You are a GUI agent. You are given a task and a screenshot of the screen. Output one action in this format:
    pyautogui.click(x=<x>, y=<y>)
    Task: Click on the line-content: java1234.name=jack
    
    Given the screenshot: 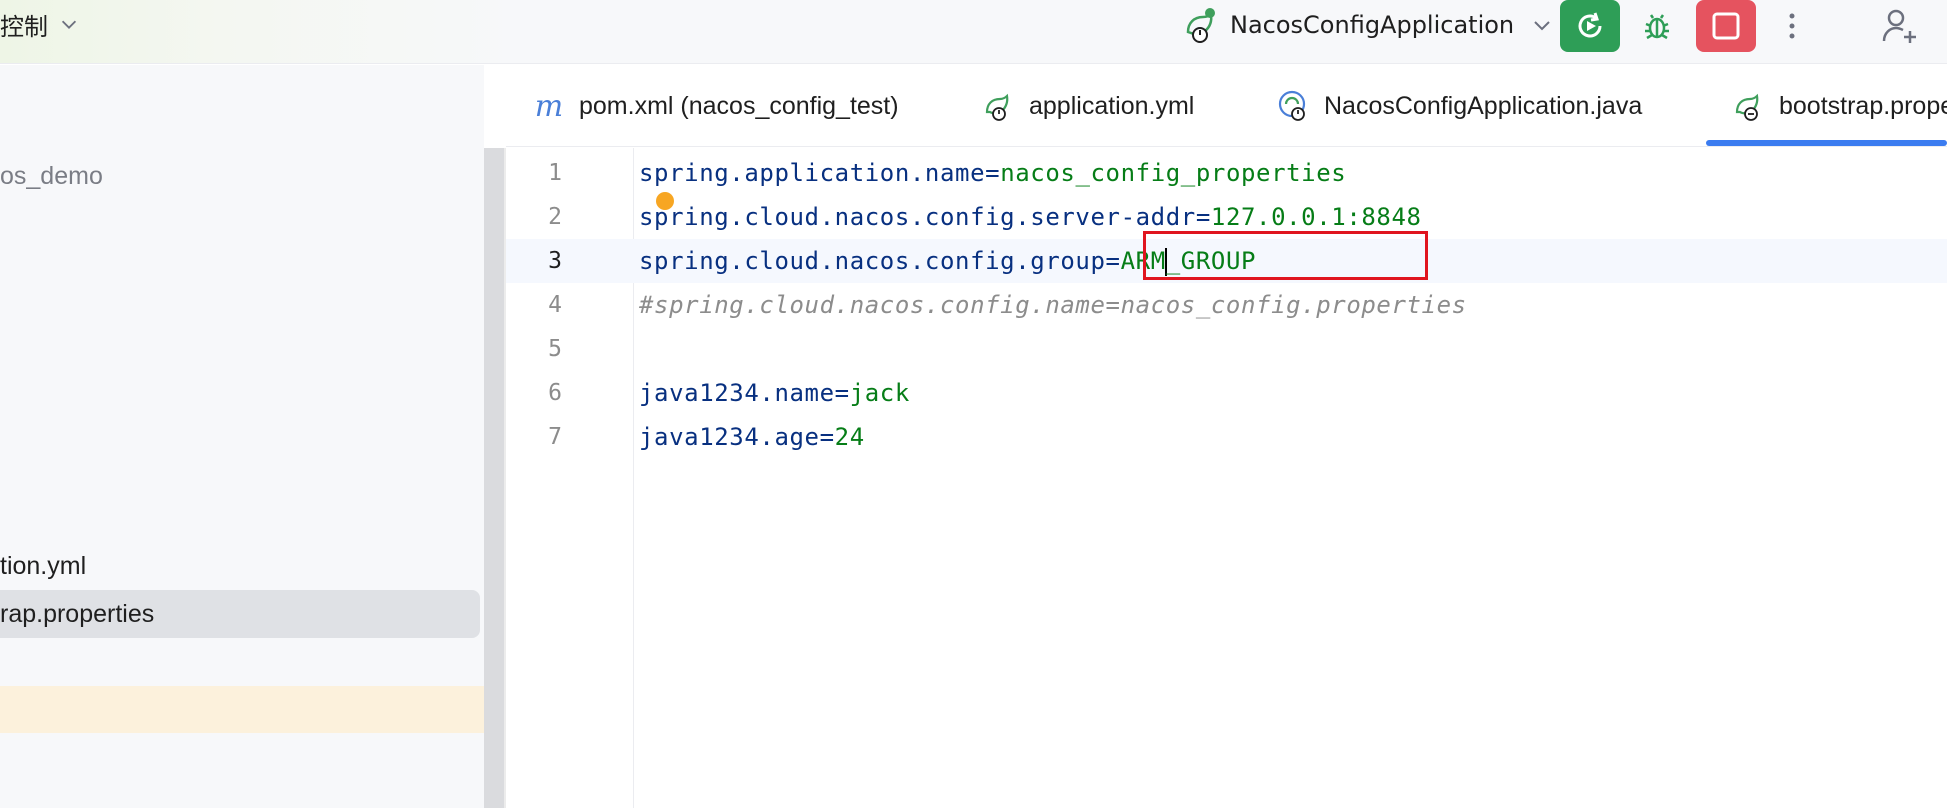 What is the action you would take?
    pyautogui.click(x=774, y=393)
    